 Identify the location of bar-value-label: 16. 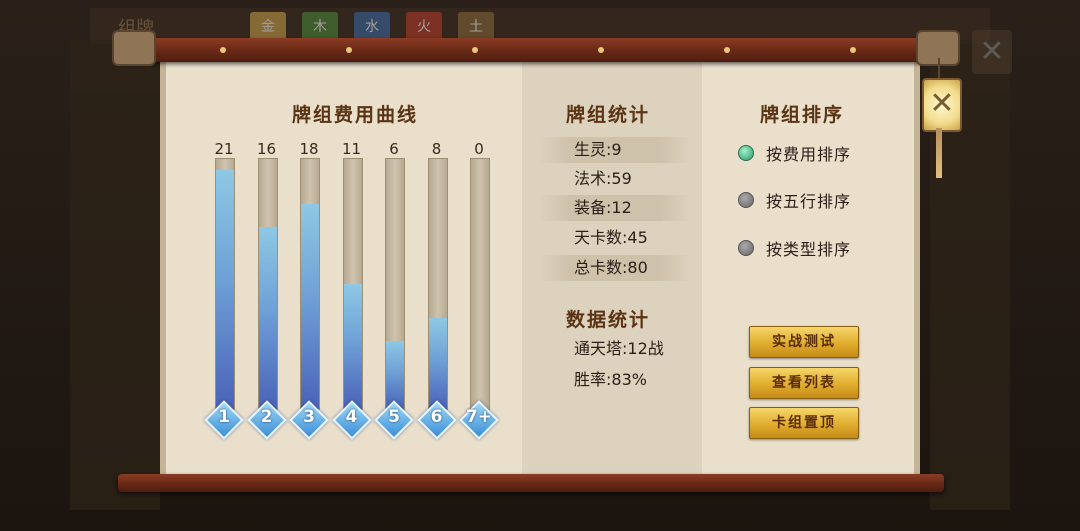
(266, 149).